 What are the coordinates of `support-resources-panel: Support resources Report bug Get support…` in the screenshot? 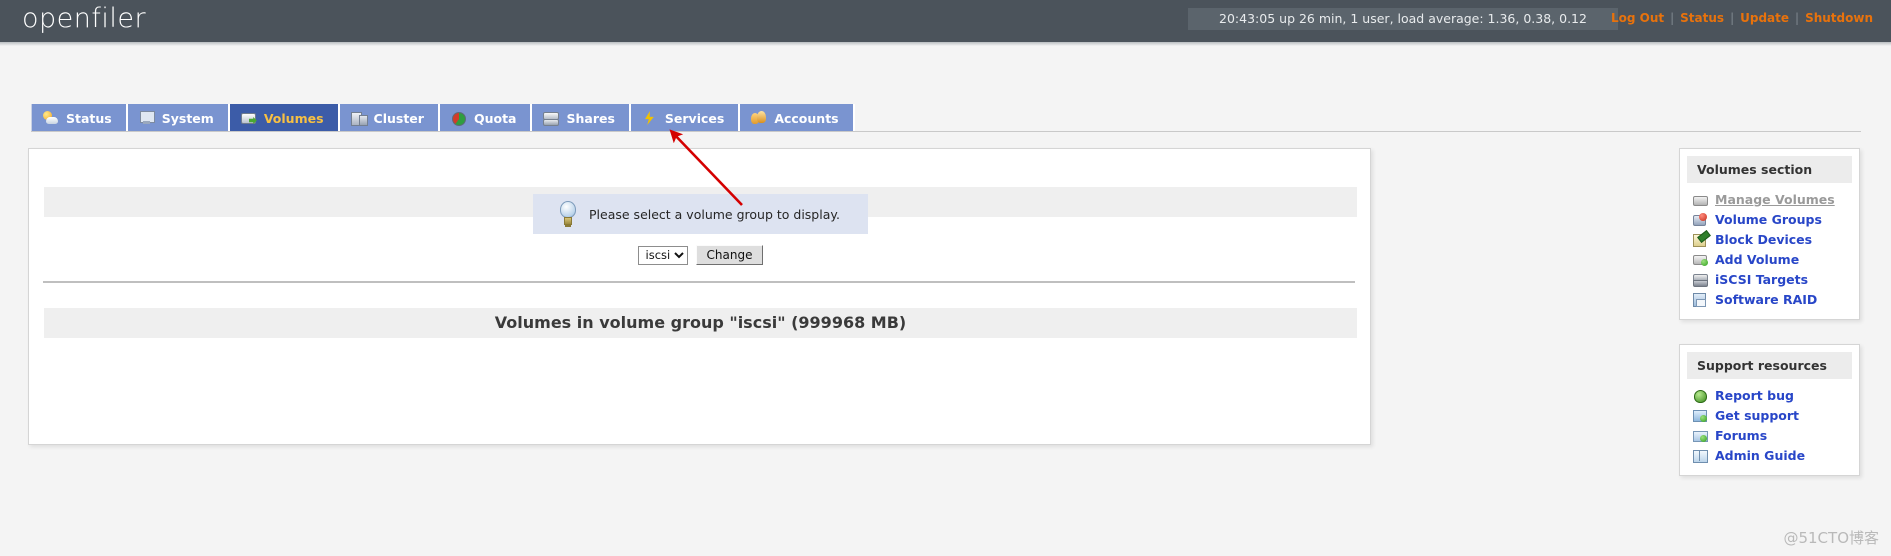 It's located at (1769, 410).